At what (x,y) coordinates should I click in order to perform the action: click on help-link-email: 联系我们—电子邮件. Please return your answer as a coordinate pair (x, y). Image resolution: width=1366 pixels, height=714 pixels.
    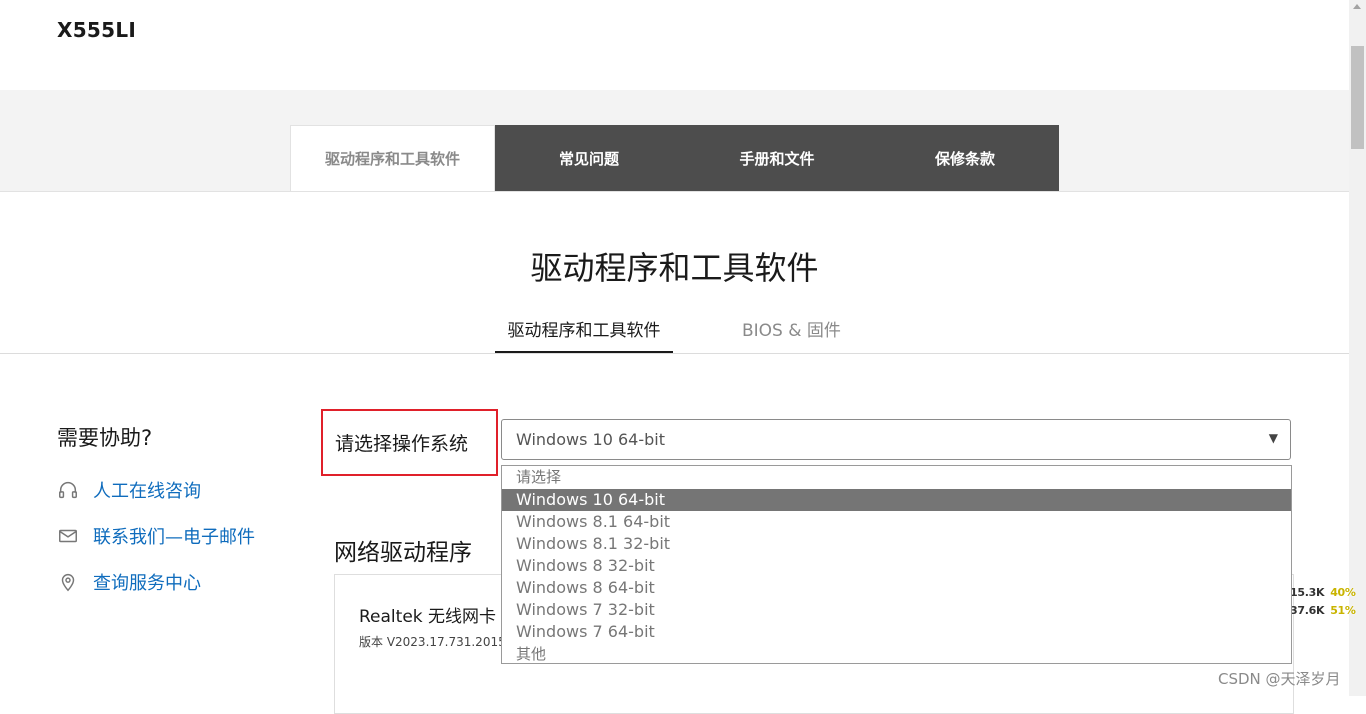
    Looking at the image, I should click on (156, 536).